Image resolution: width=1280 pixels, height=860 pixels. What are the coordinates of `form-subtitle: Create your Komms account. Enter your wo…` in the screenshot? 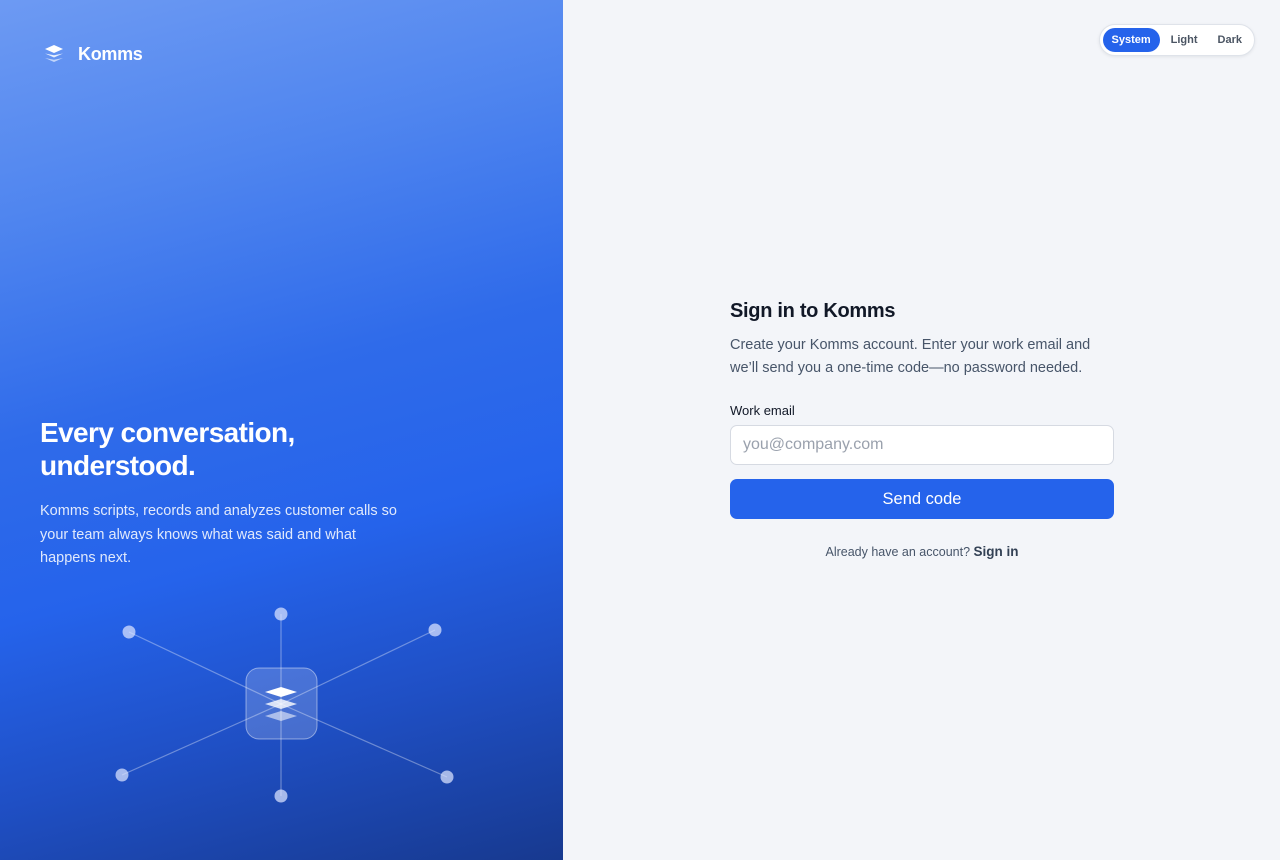 It's located at (910, 356).